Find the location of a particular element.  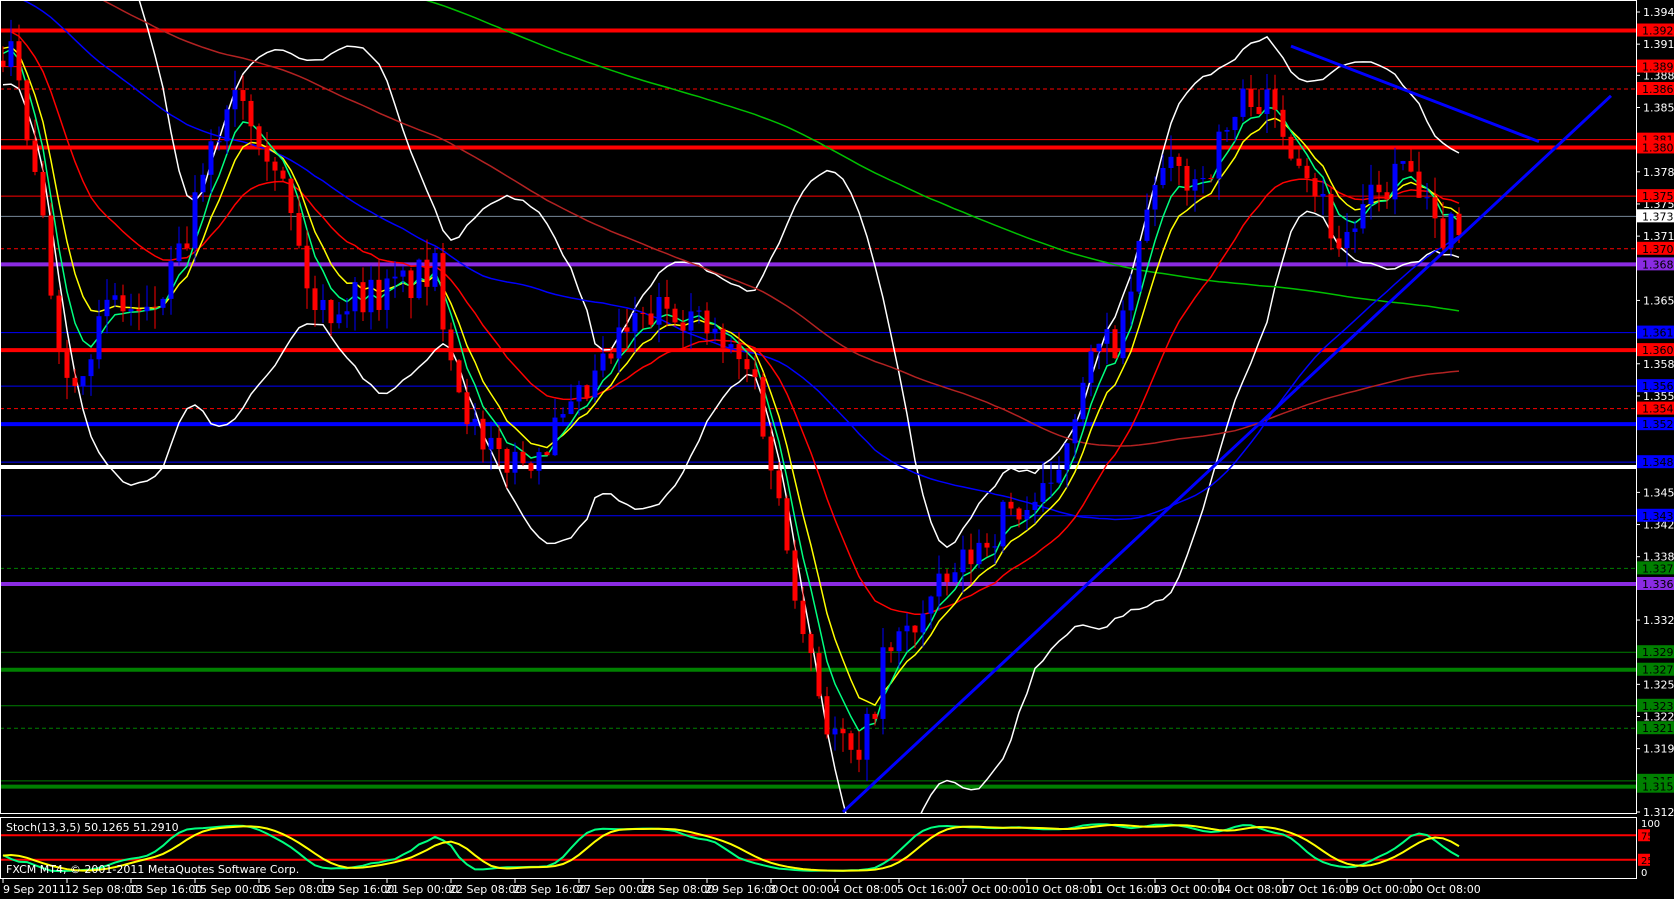

price-tick-label: 1.31270 is located at coordinates (1658, 812).